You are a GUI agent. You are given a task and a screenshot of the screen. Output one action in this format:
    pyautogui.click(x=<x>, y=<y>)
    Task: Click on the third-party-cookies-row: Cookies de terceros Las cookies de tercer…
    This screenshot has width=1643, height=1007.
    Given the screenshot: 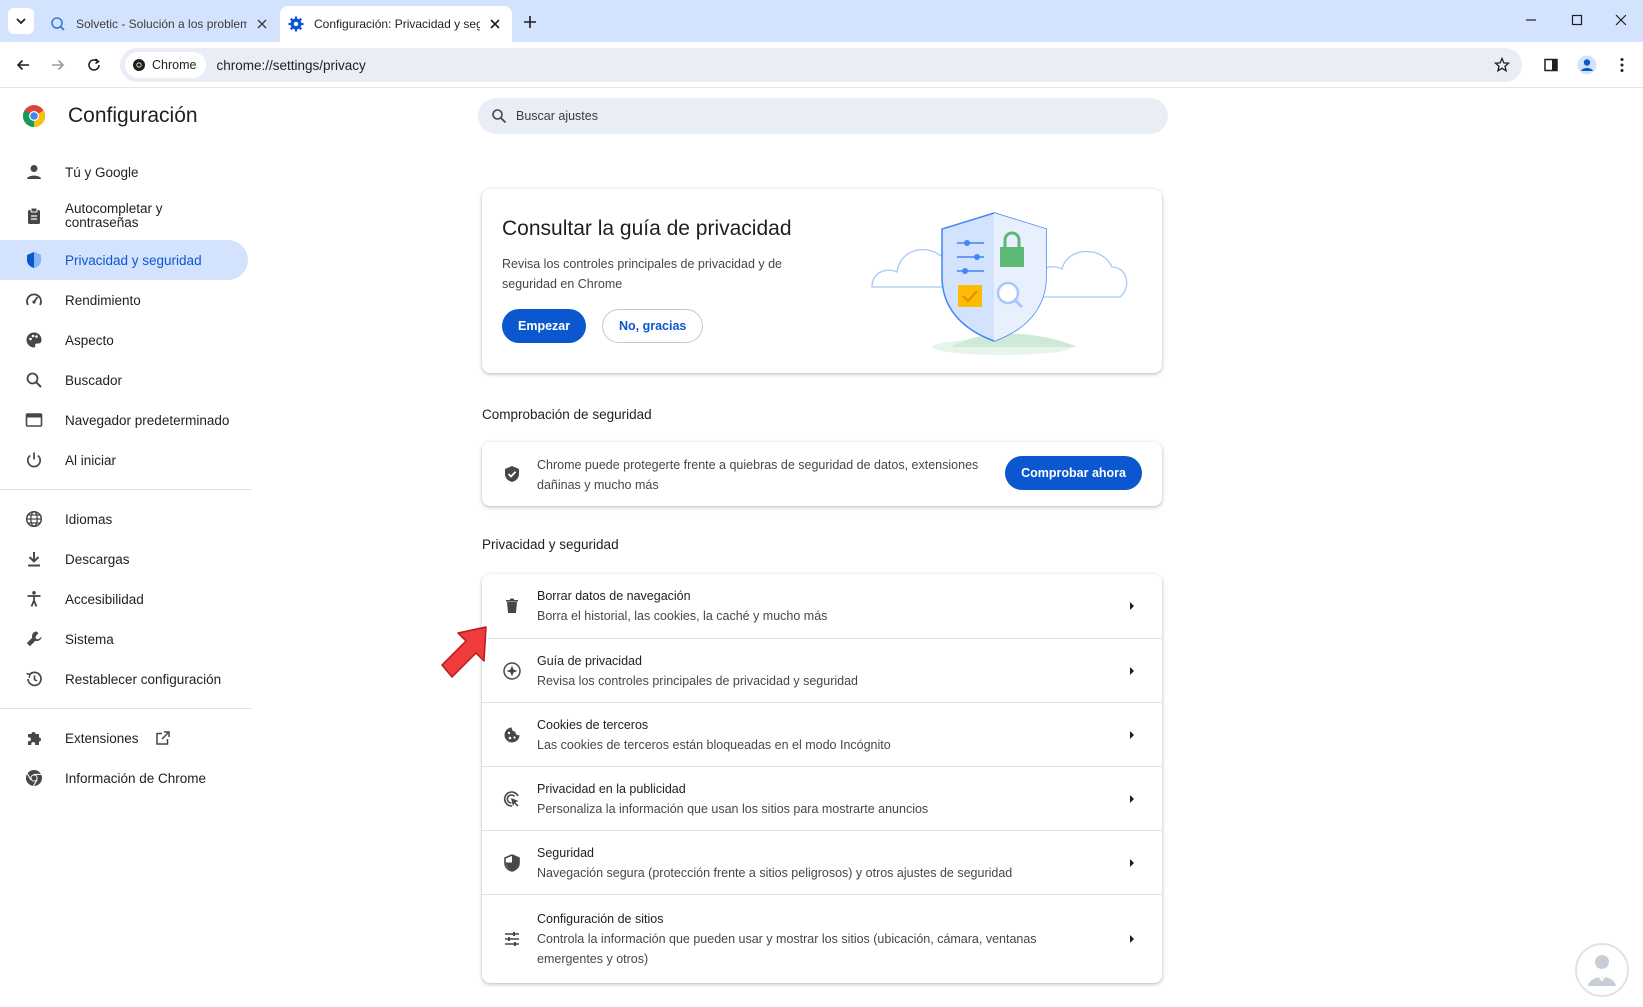 What is the action you would take?
    pyautogui.click(x=822, y=734)
    